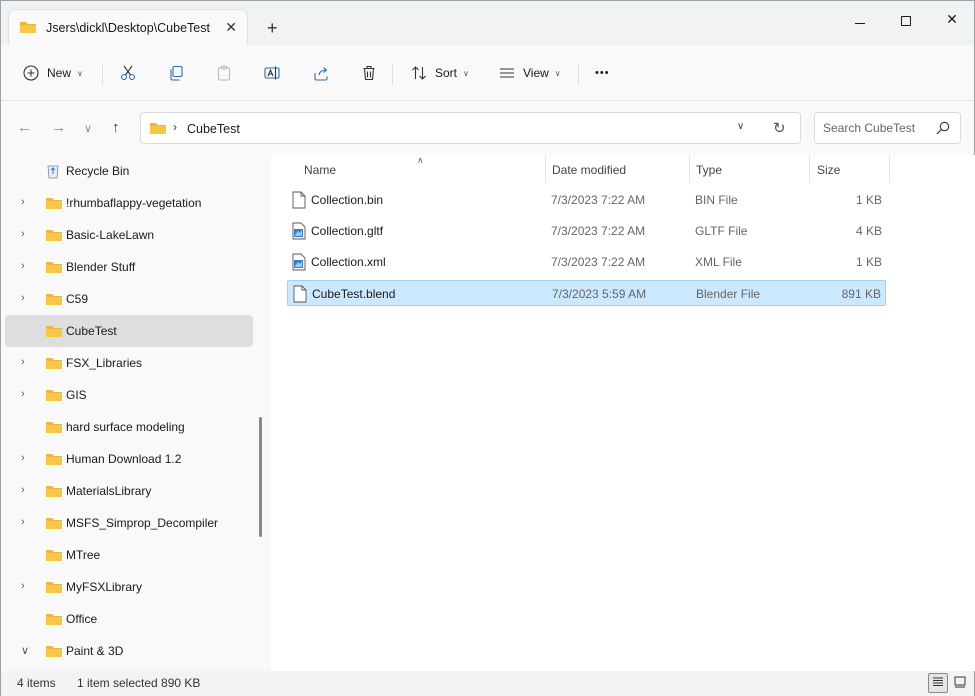 Image resolution: width=975 pixels, height=696 pixels. Describe the element at coordinates (716, 200) in the screenshot. I see `file-type: BIN File` at that location.